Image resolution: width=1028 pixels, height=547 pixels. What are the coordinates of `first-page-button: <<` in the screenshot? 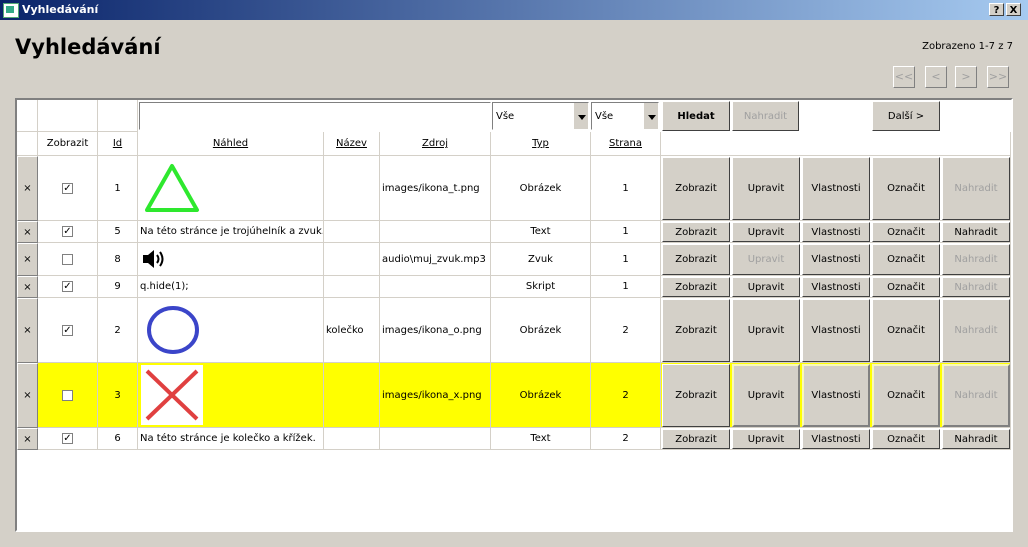 It's located at (904, 77).